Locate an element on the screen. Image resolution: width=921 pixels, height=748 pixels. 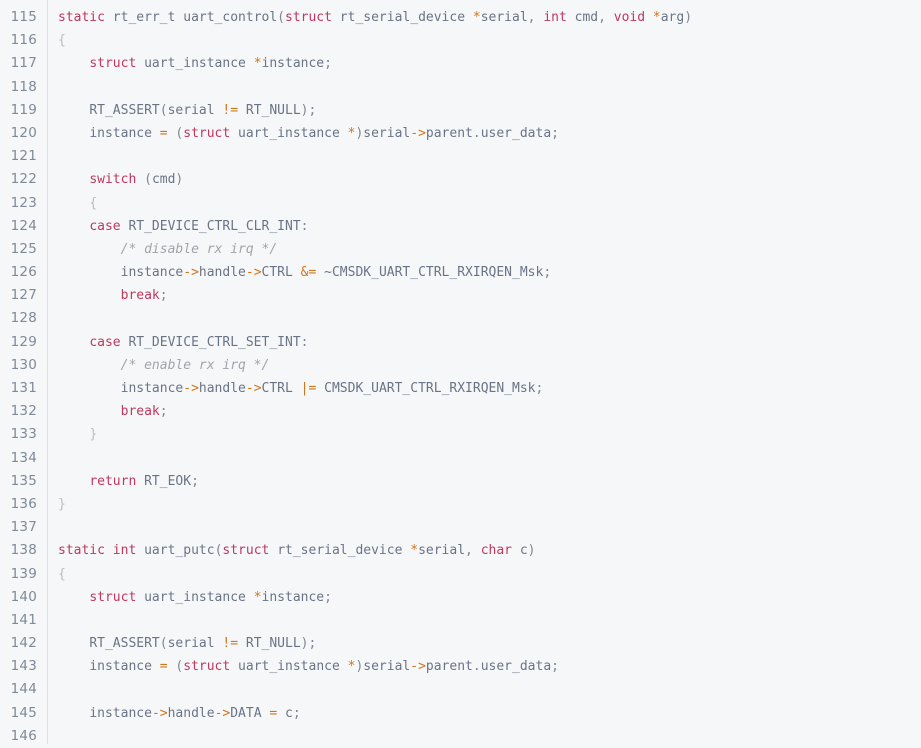
line-number: 132 is located at coordinates (23, 411).